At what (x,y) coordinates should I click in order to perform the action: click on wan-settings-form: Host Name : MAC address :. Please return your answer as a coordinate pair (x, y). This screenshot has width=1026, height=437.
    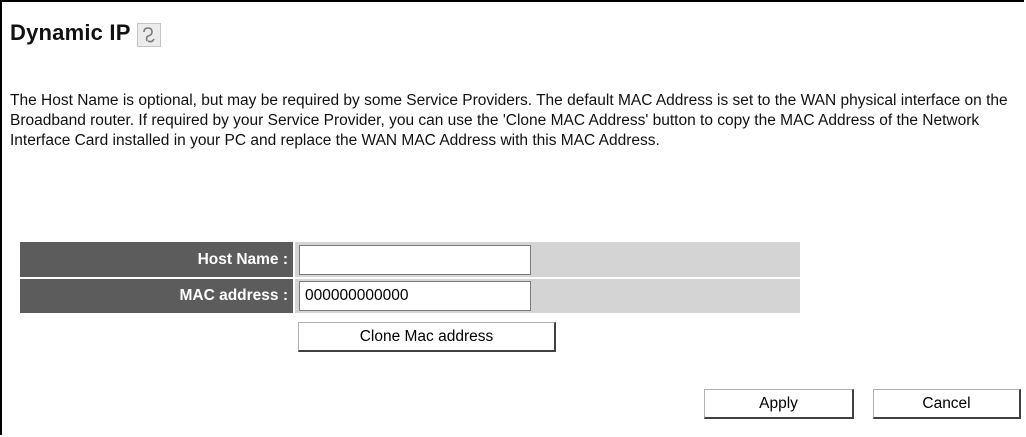
    Looking at the image, I should click on (410, 278).